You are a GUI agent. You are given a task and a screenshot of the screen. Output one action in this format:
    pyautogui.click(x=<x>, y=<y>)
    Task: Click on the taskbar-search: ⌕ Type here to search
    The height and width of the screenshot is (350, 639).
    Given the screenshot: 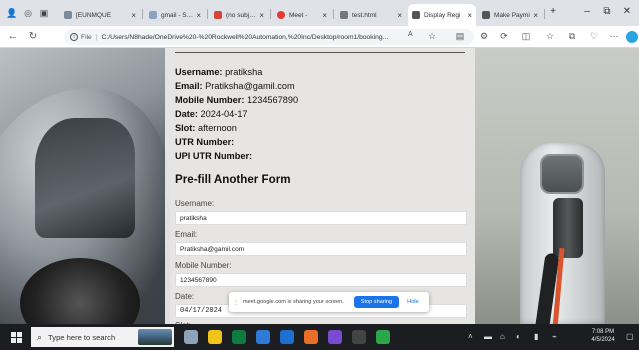 What is the action you would take?
    pyautogui.click(x=102, y=337)
    